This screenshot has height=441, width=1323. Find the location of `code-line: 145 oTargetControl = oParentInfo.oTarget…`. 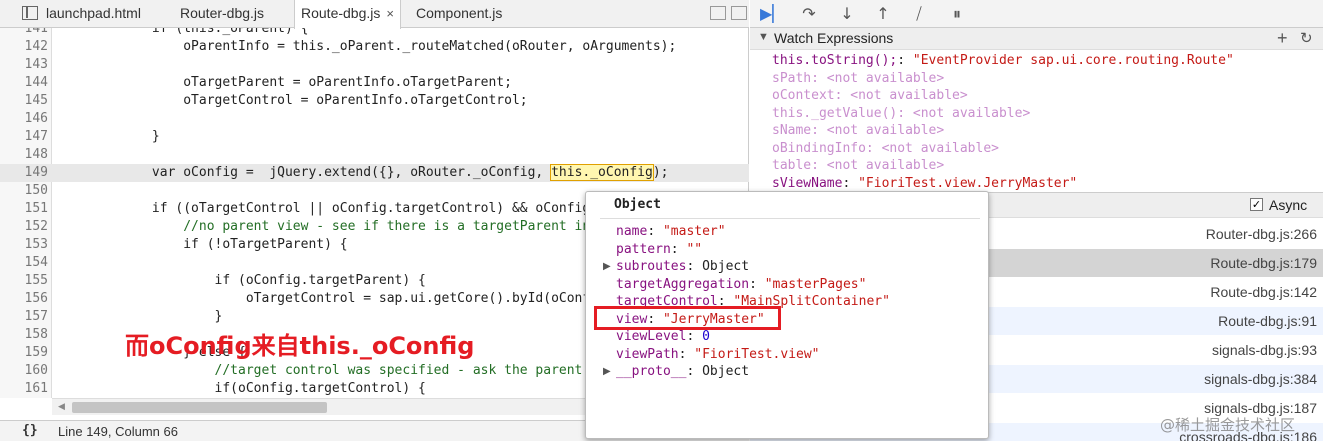

code-line: 145 oTargetControl = oParentInfo.oTarget… is located at coordinates (374, 101).